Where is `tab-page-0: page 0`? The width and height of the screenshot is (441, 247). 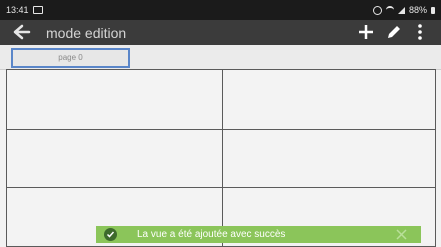 tab-page-0: page 0 is located at coordinates (70, 58).